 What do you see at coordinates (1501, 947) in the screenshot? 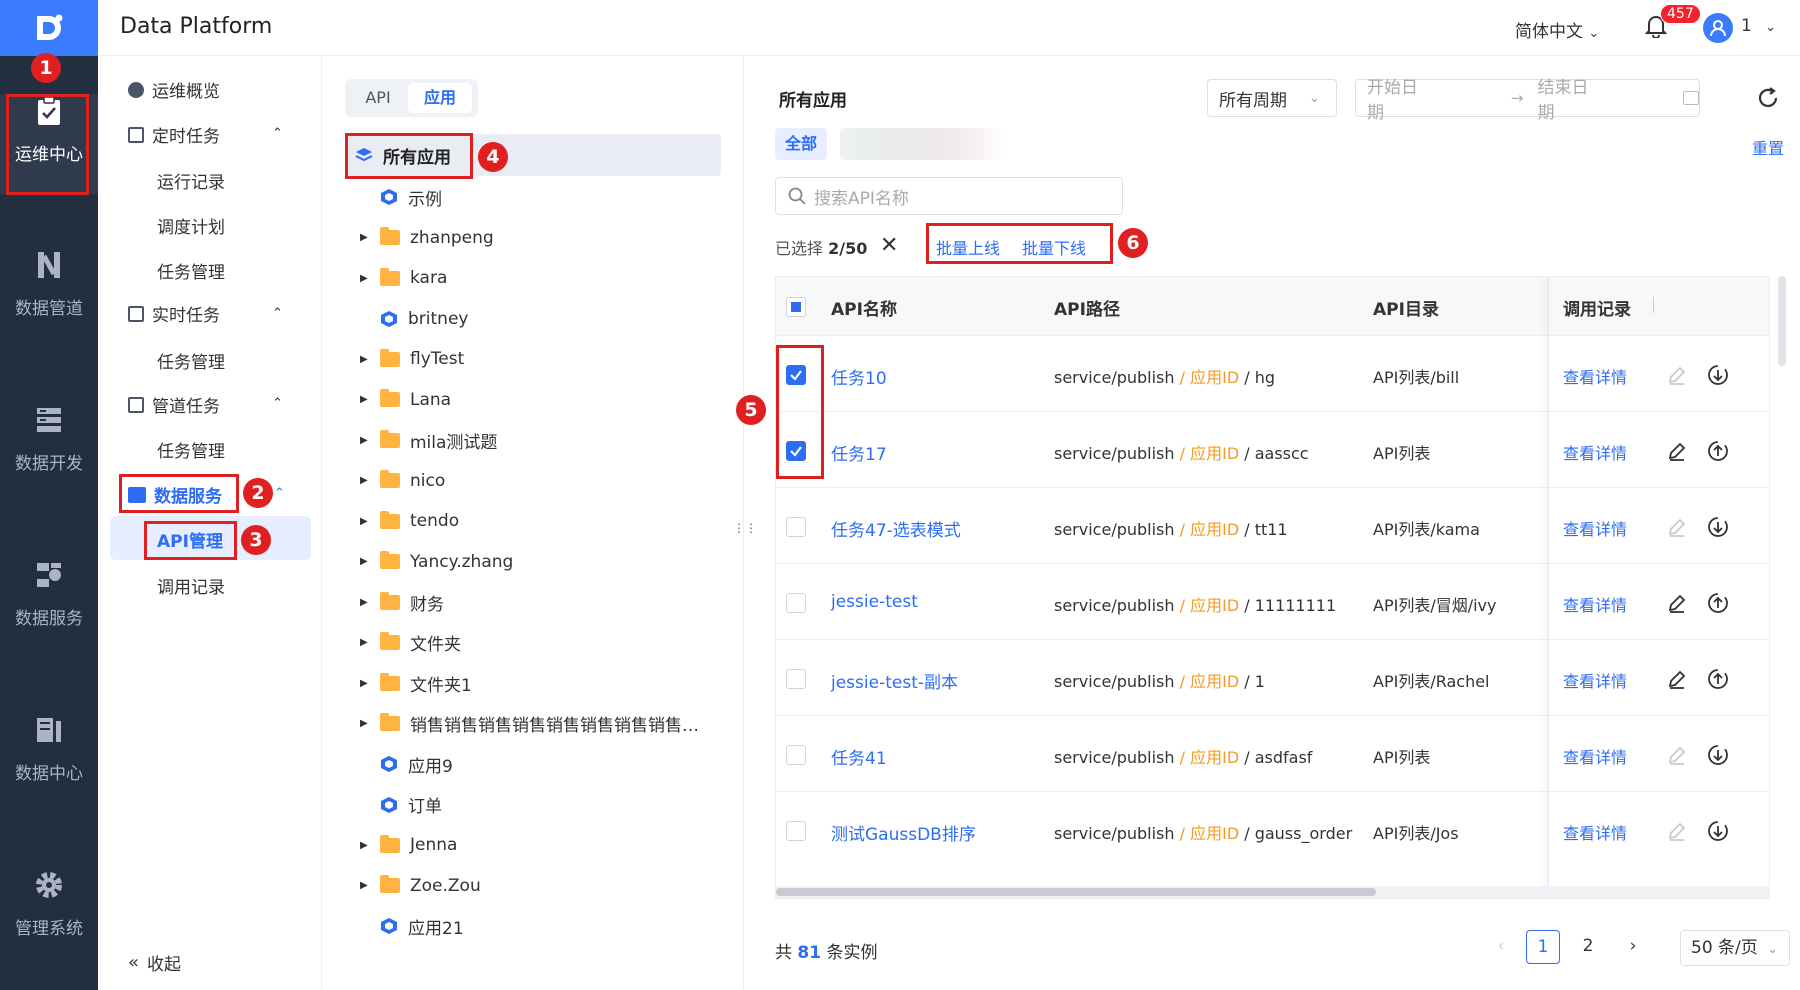
I see `prev-page-button: ‹` at bounding box center [1501, 947].